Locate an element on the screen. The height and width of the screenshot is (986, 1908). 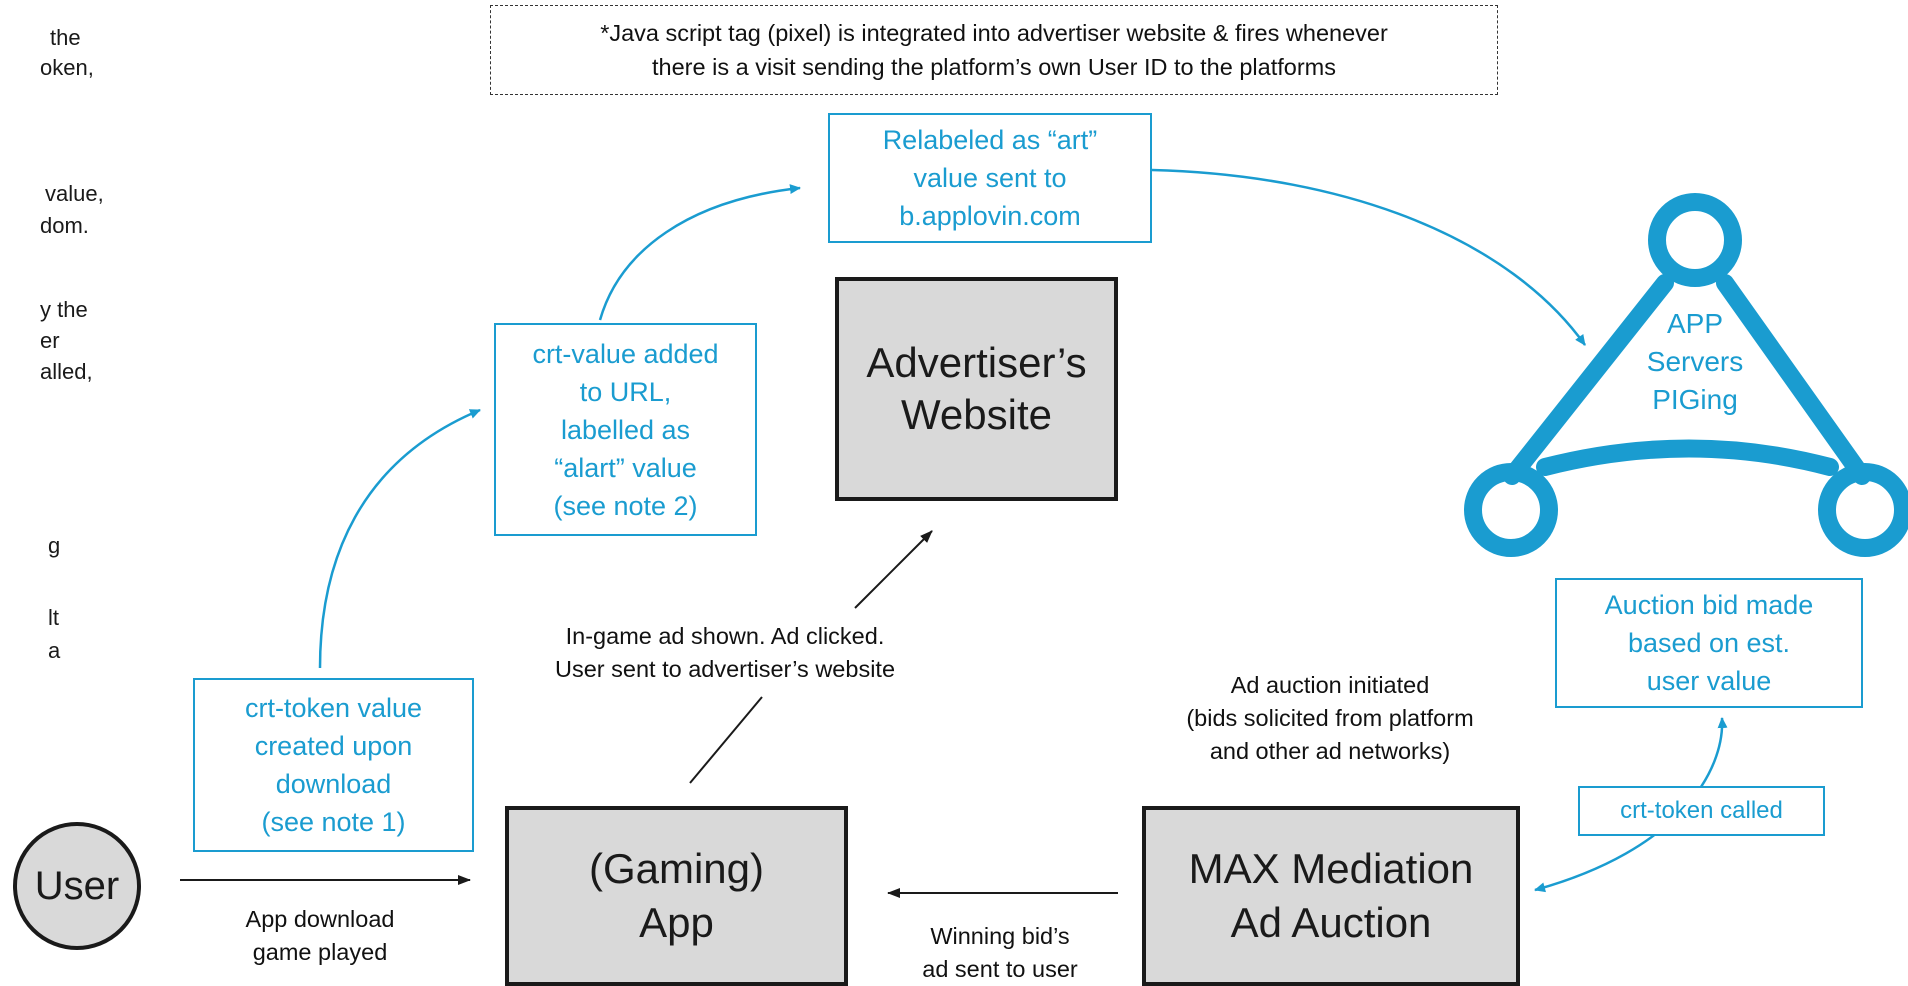
crt-value-line-1: crt-value added is located at coordinates (625, 353).